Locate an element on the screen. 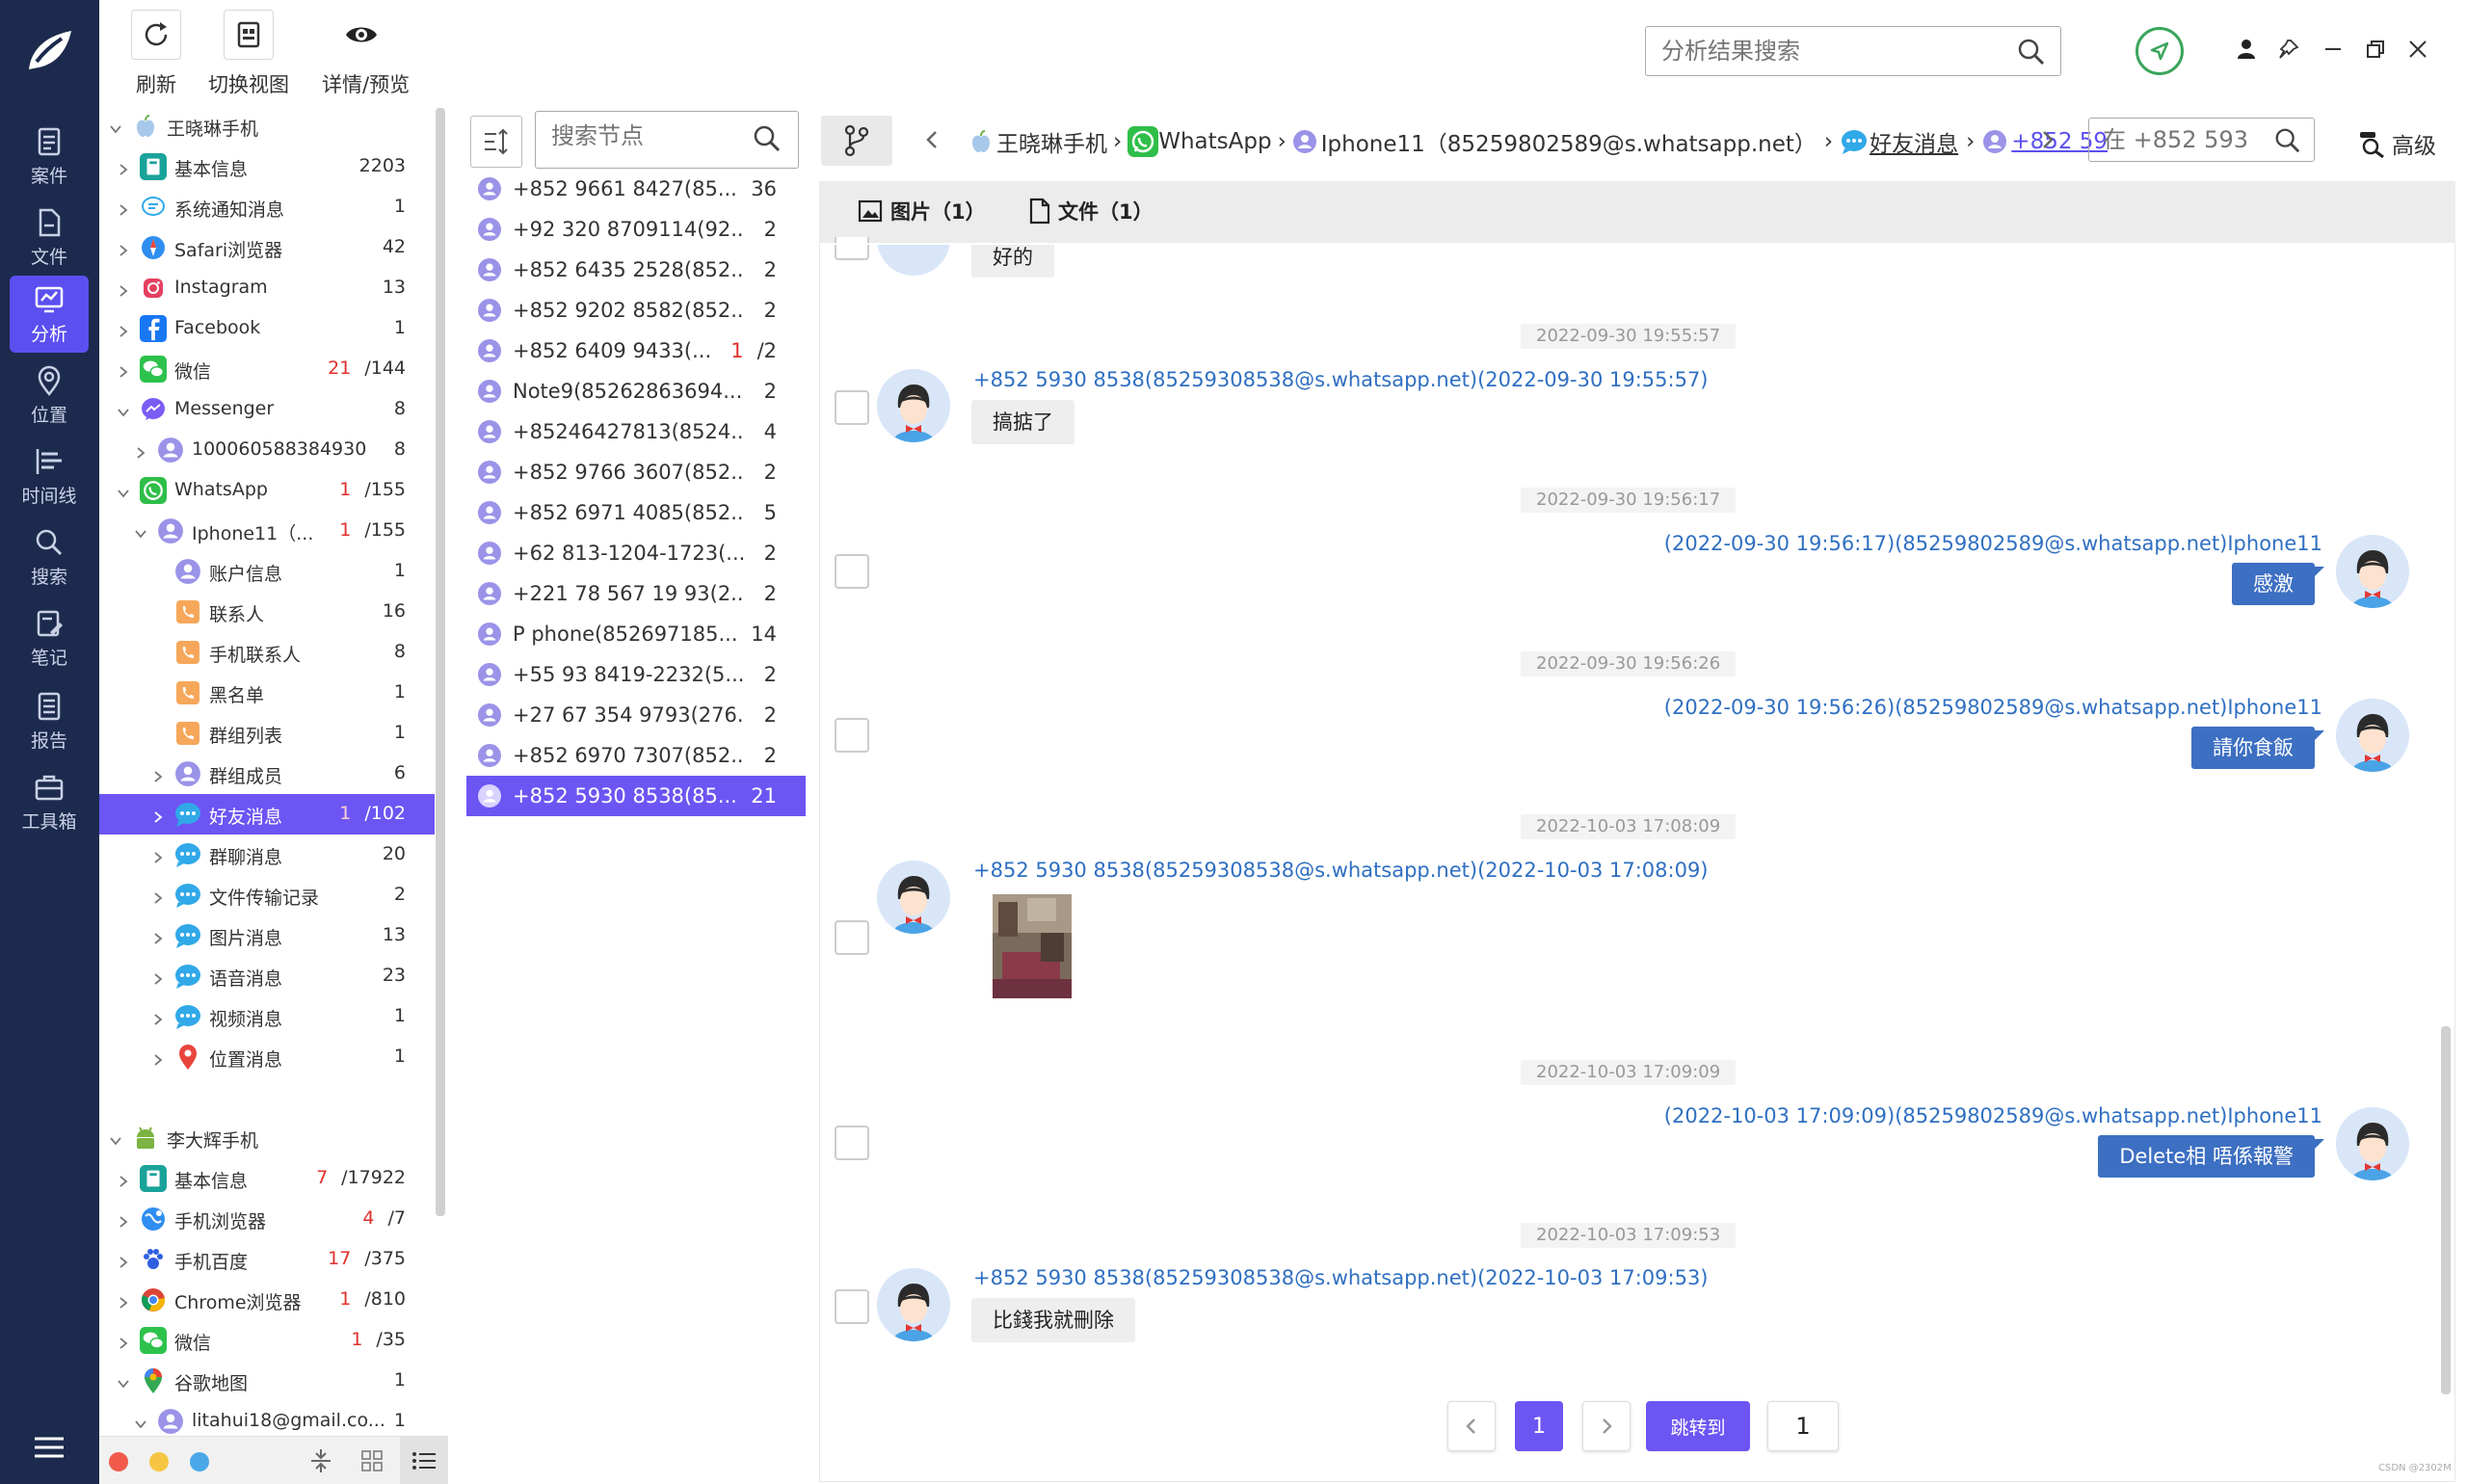 This screenshot has height=1484, width=2467. tree-node: 位置消息 1 is located at coordinates (267, 1057).